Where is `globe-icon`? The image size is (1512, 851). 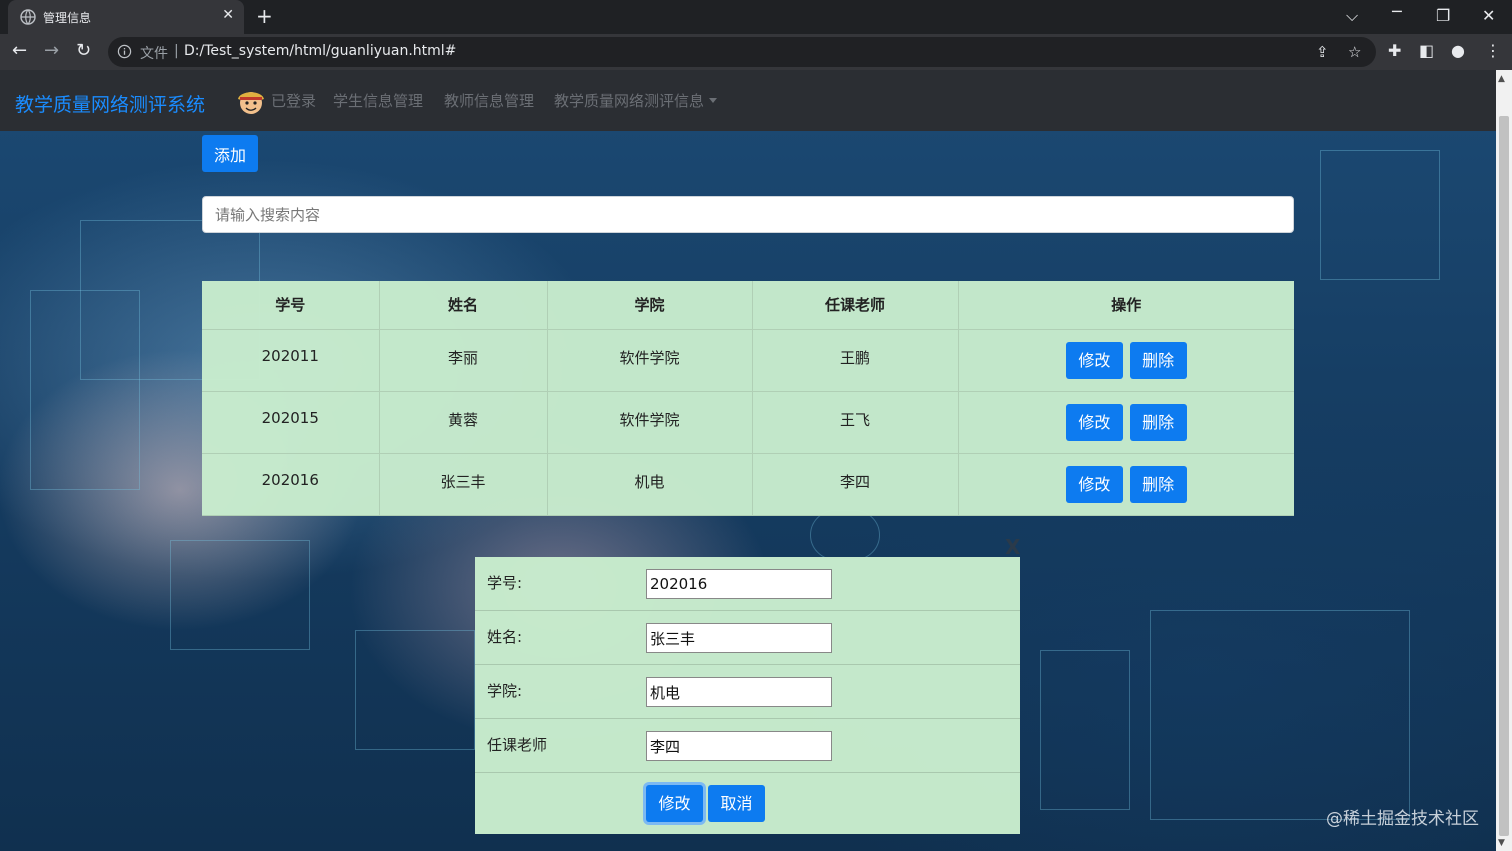
globe-icon is located at coordinates (28, 17).